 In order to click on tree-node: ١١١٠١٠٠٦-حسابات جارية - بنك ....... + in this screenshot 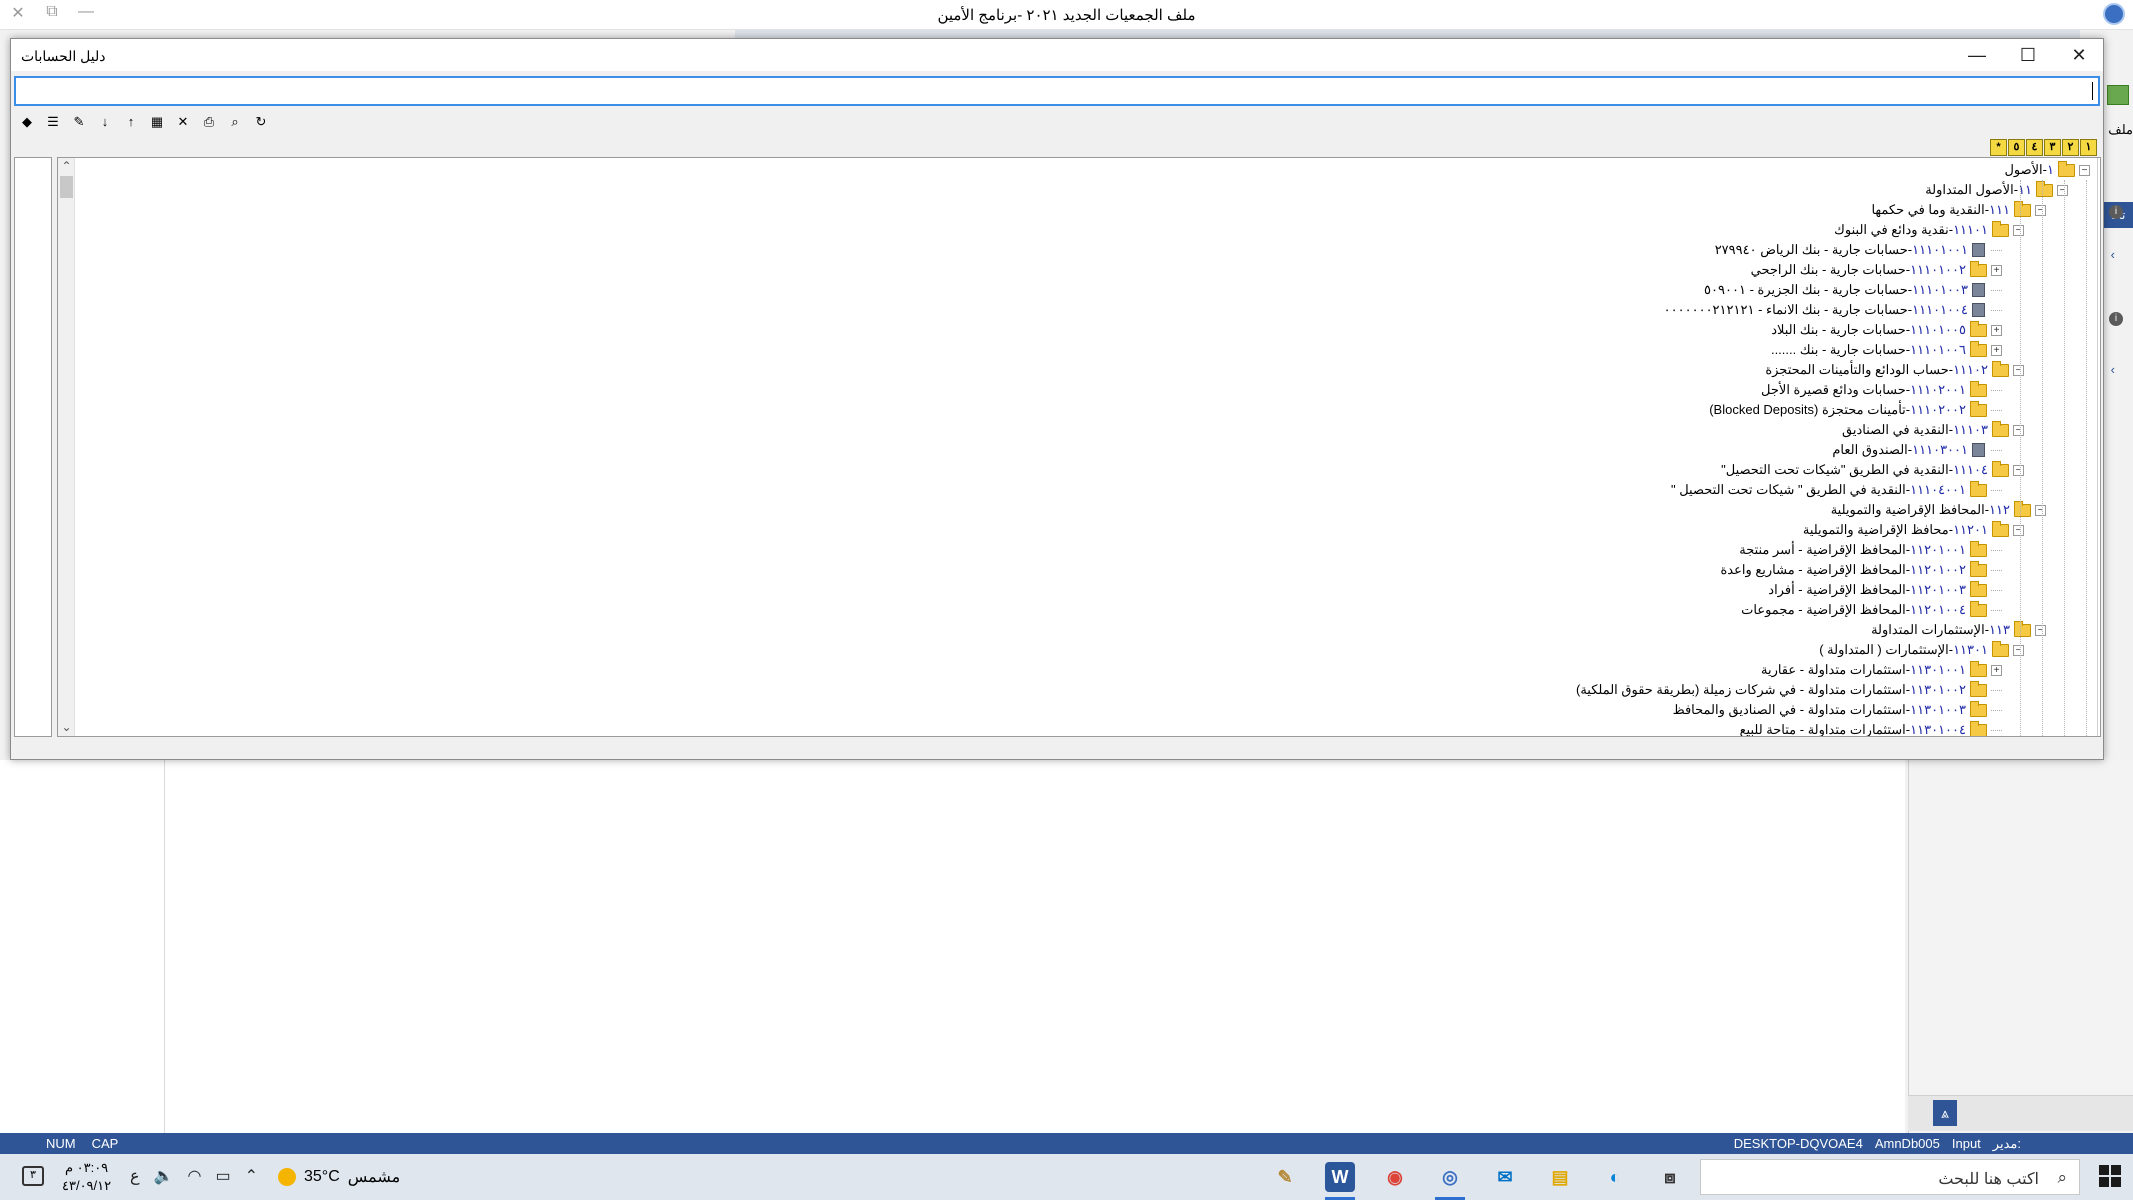, I will do `click(1887, 350)`.